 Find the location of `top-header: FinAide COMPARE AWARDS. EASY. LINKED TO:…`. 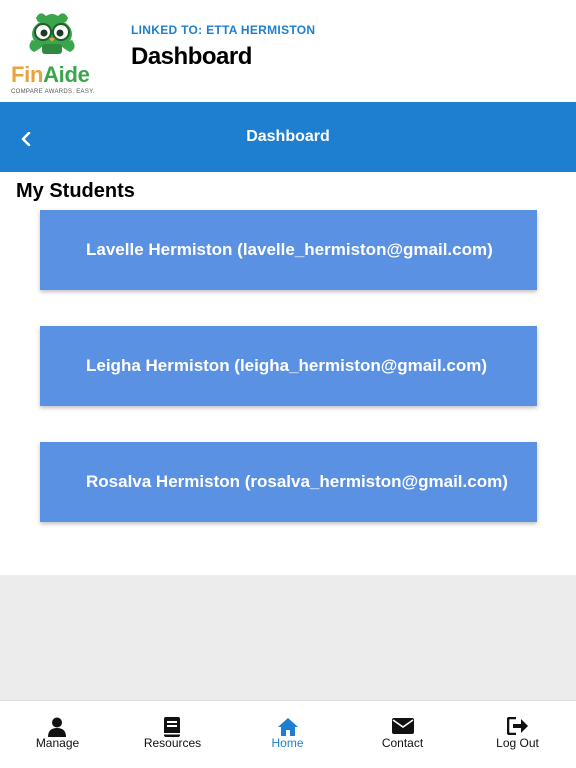

top-header: FinAide COMPARE AWARDS. EASY. LINKED TO:… is located at coordinates (288, 51).